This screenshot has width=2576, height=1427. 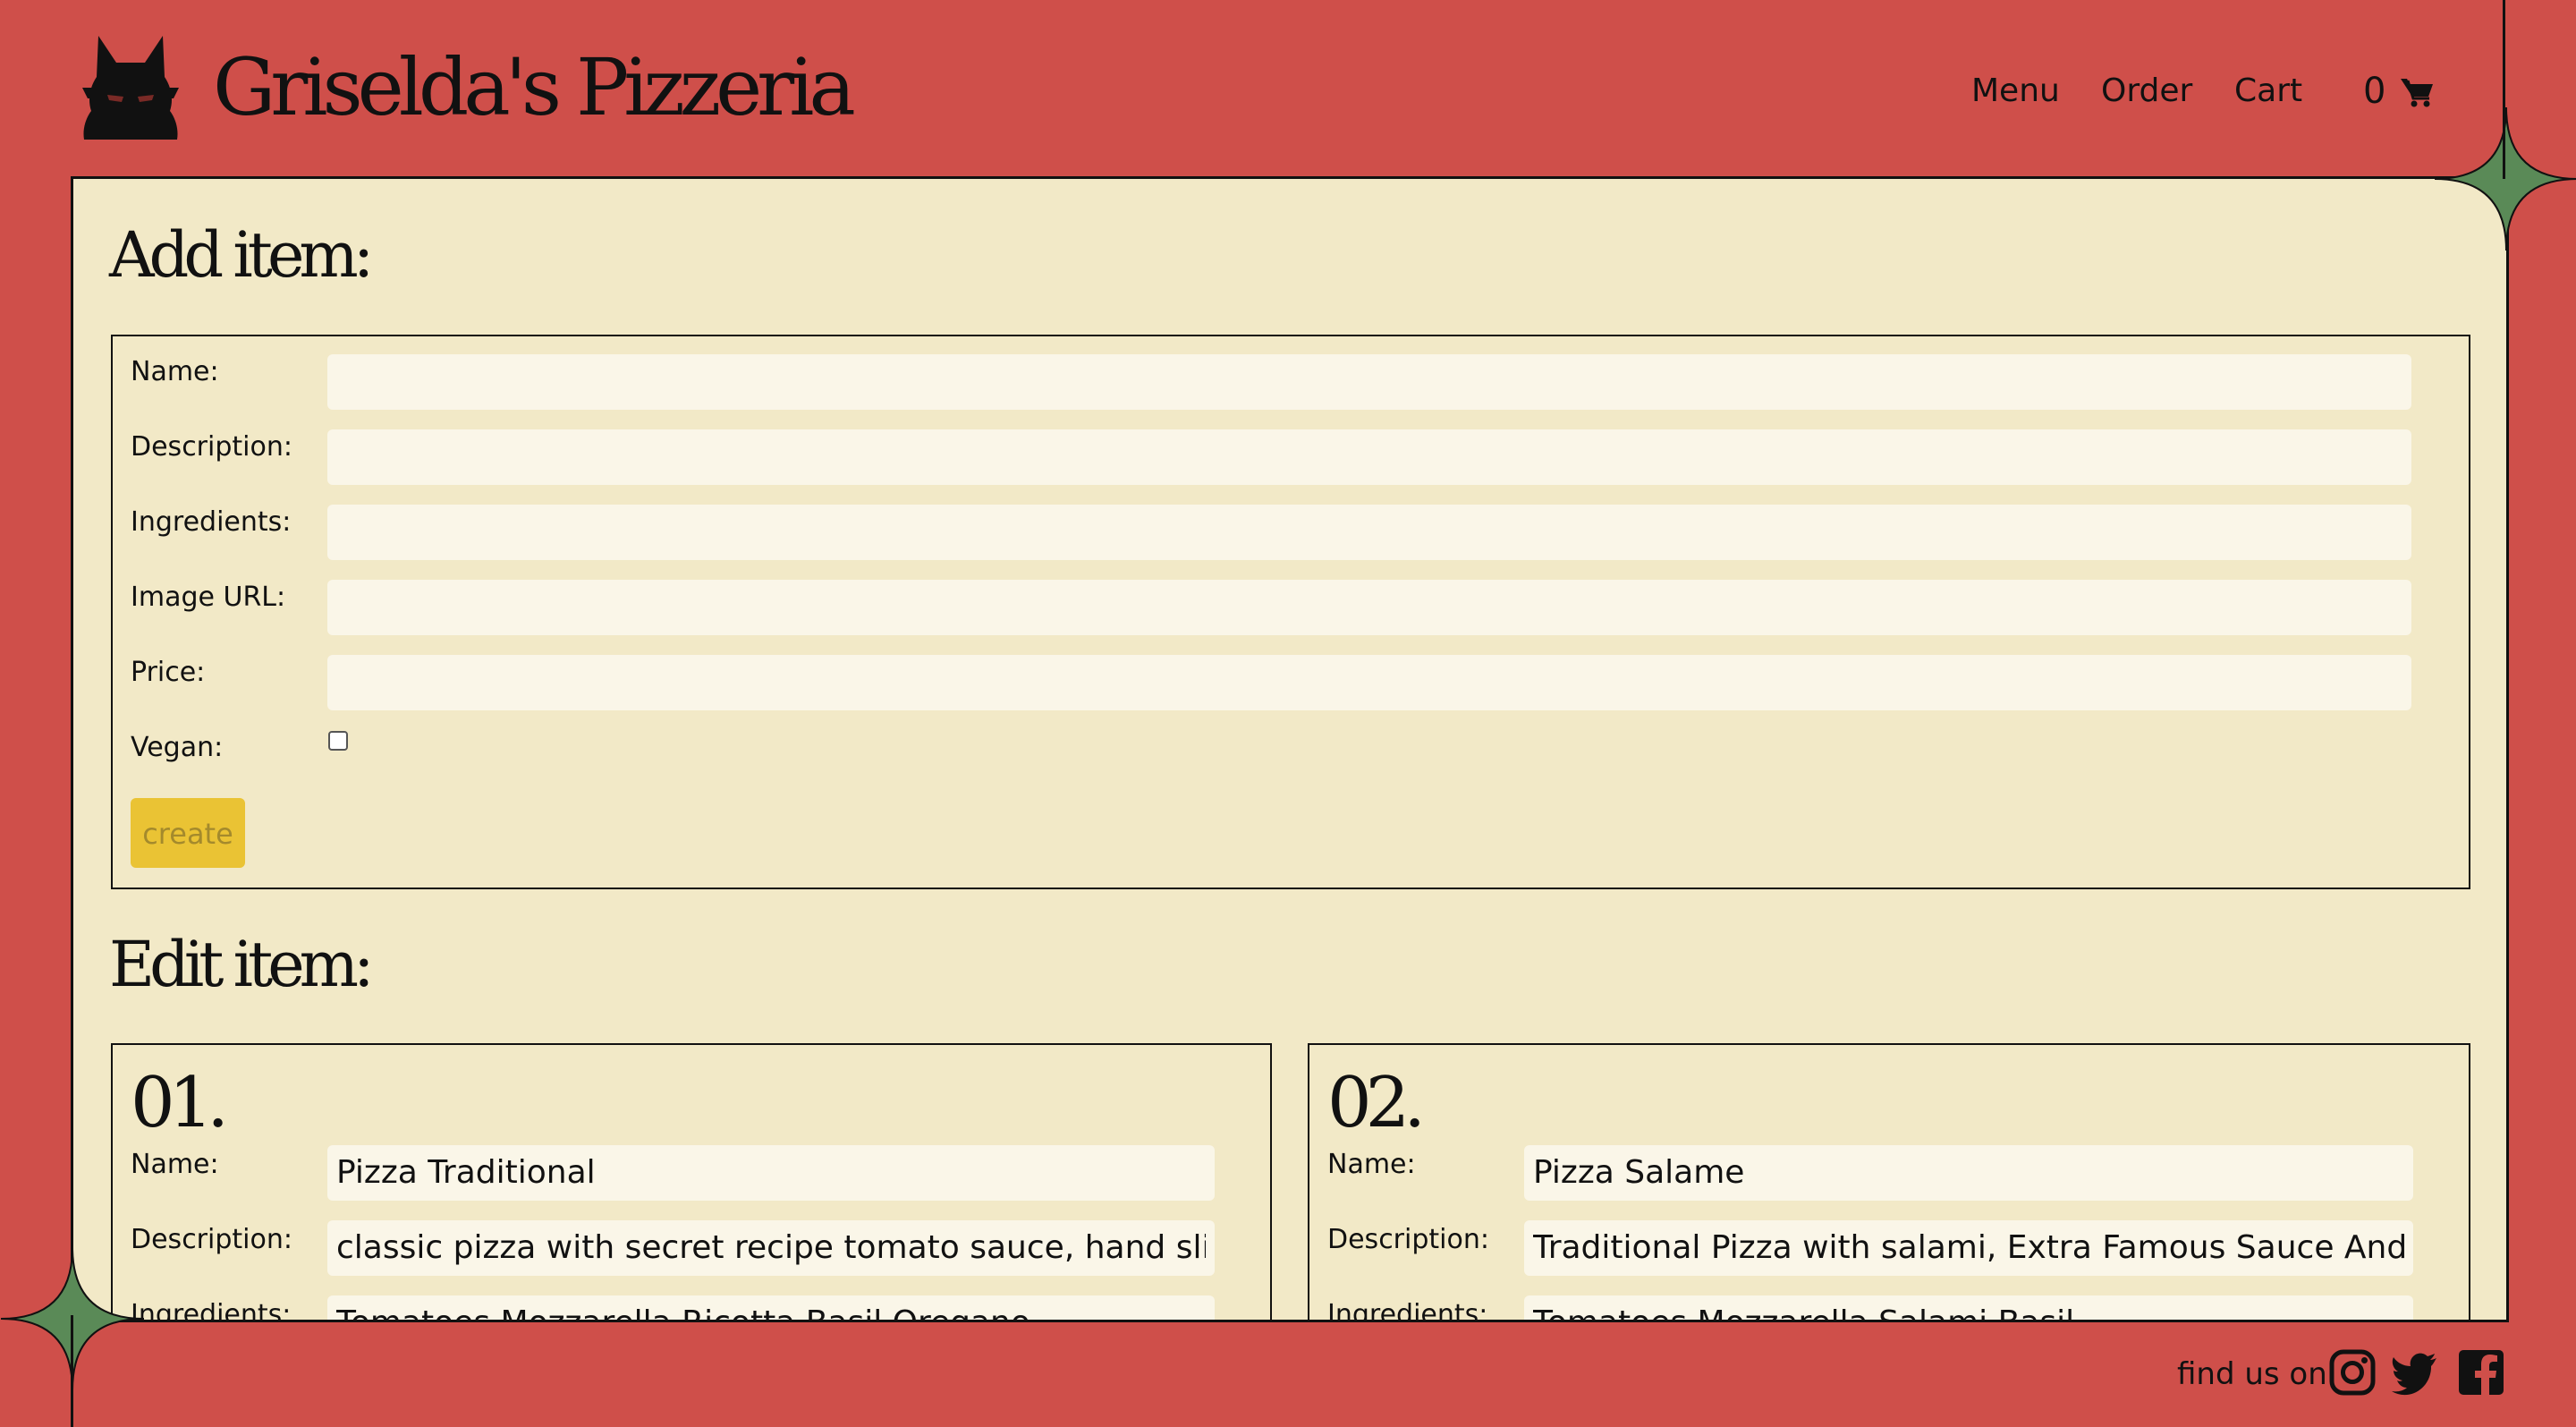 What do you see at coordinates (180, 1103) in the screenshot?
I see `item-number: 01.` at bounding box center [180, 1103].